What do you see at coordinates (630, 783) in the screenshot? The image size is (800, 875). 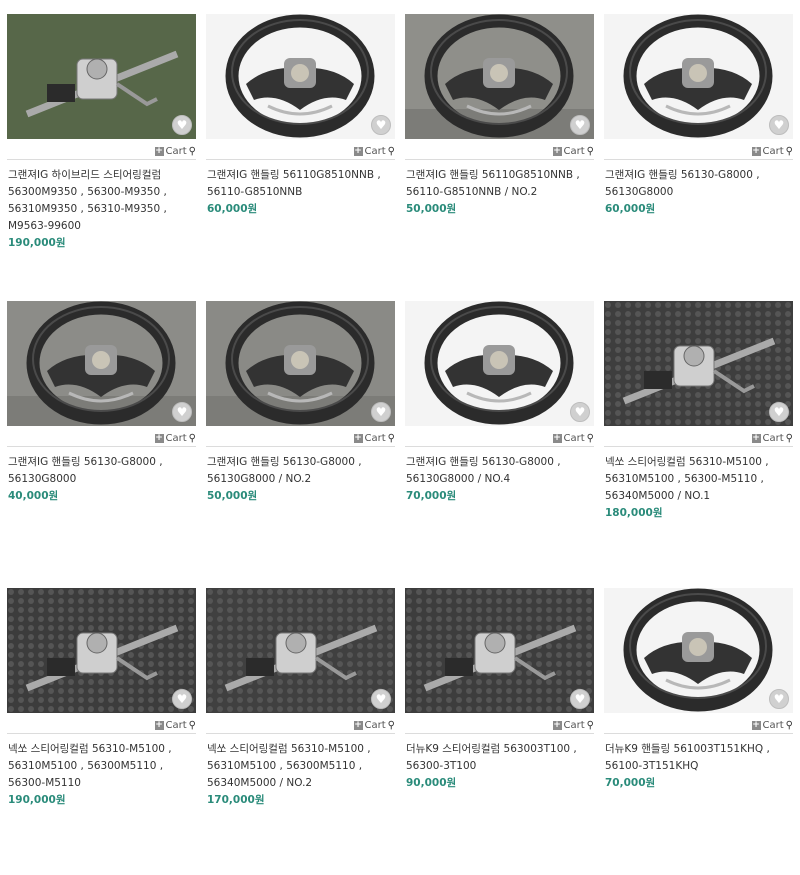 I see `product-price: 70,000원` at bounding box center [630, 783].